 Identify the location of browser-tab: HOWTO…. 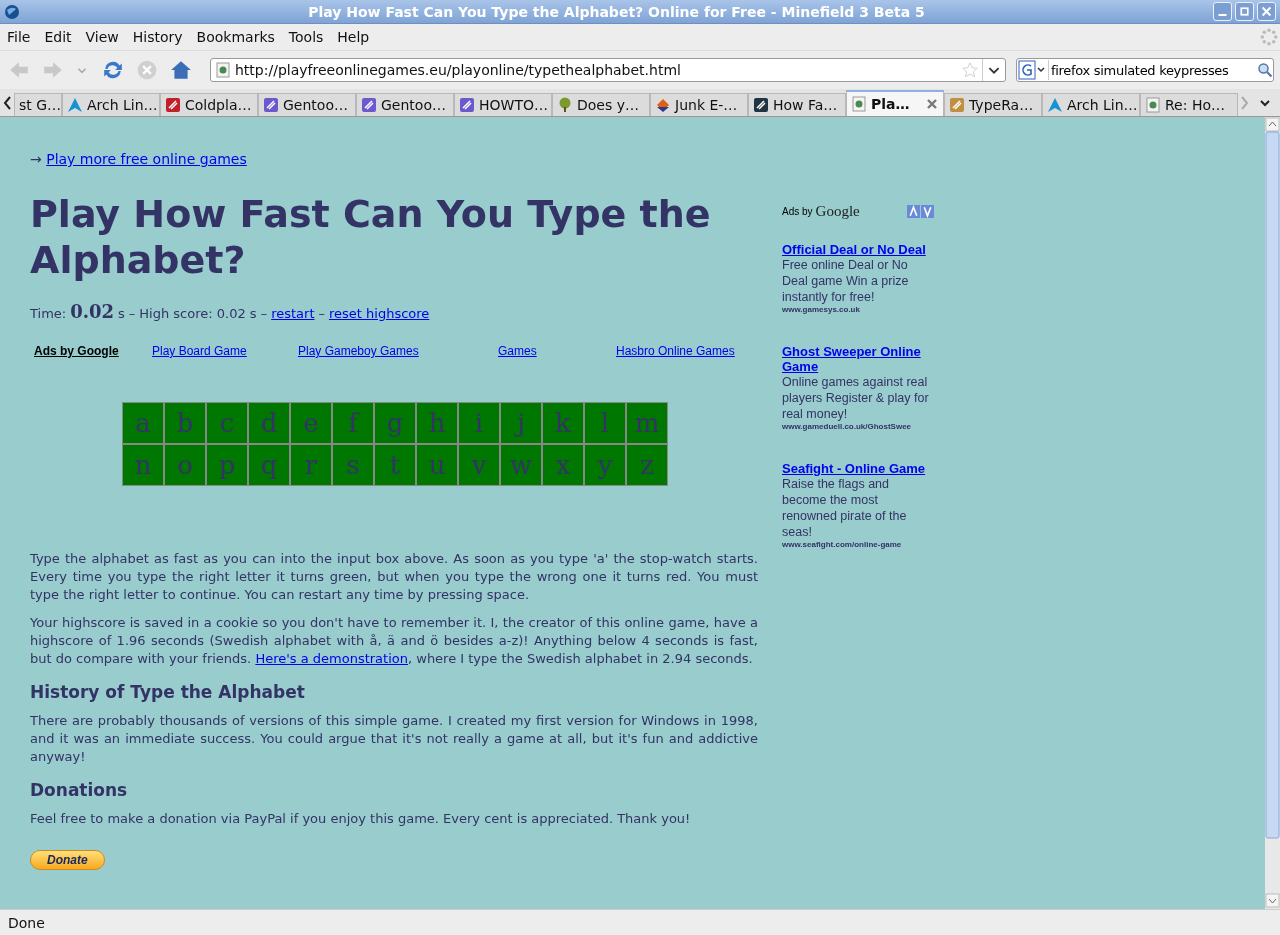
(503, 104).